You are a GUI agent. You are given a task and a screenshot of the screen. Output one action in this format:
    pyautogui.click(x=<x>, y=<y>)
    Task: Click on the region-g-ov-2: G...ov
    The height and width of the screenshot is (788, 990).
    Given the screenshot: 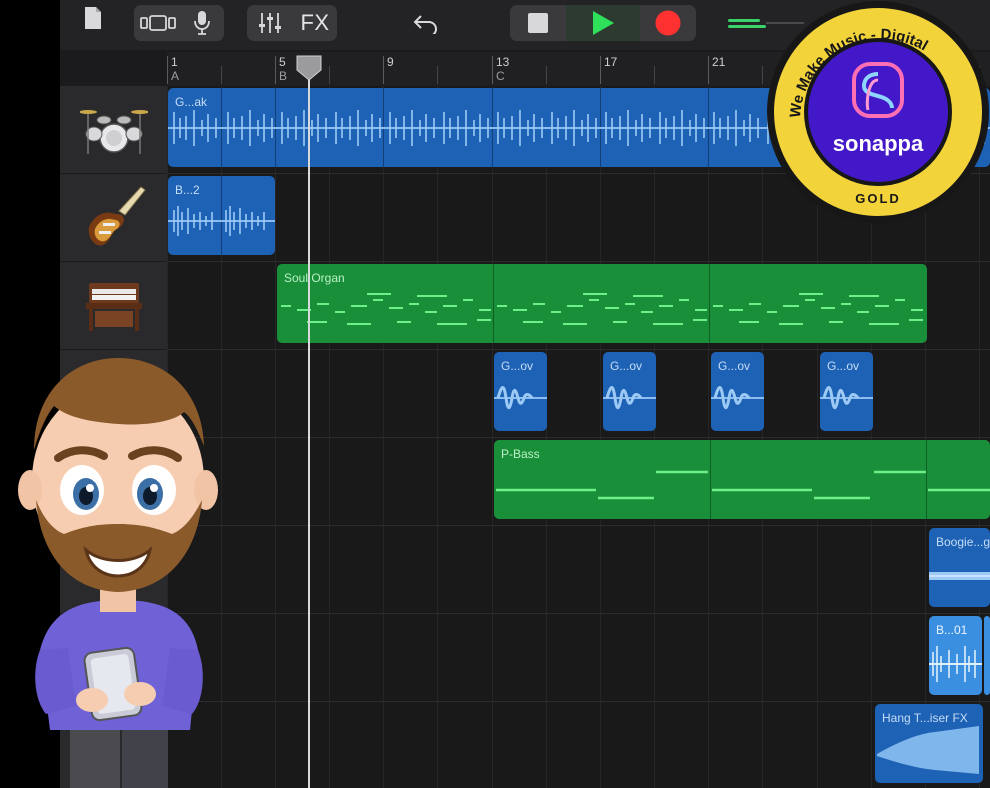 What is the action you would take?
    pyautogui.click(x=629, y=391)
    